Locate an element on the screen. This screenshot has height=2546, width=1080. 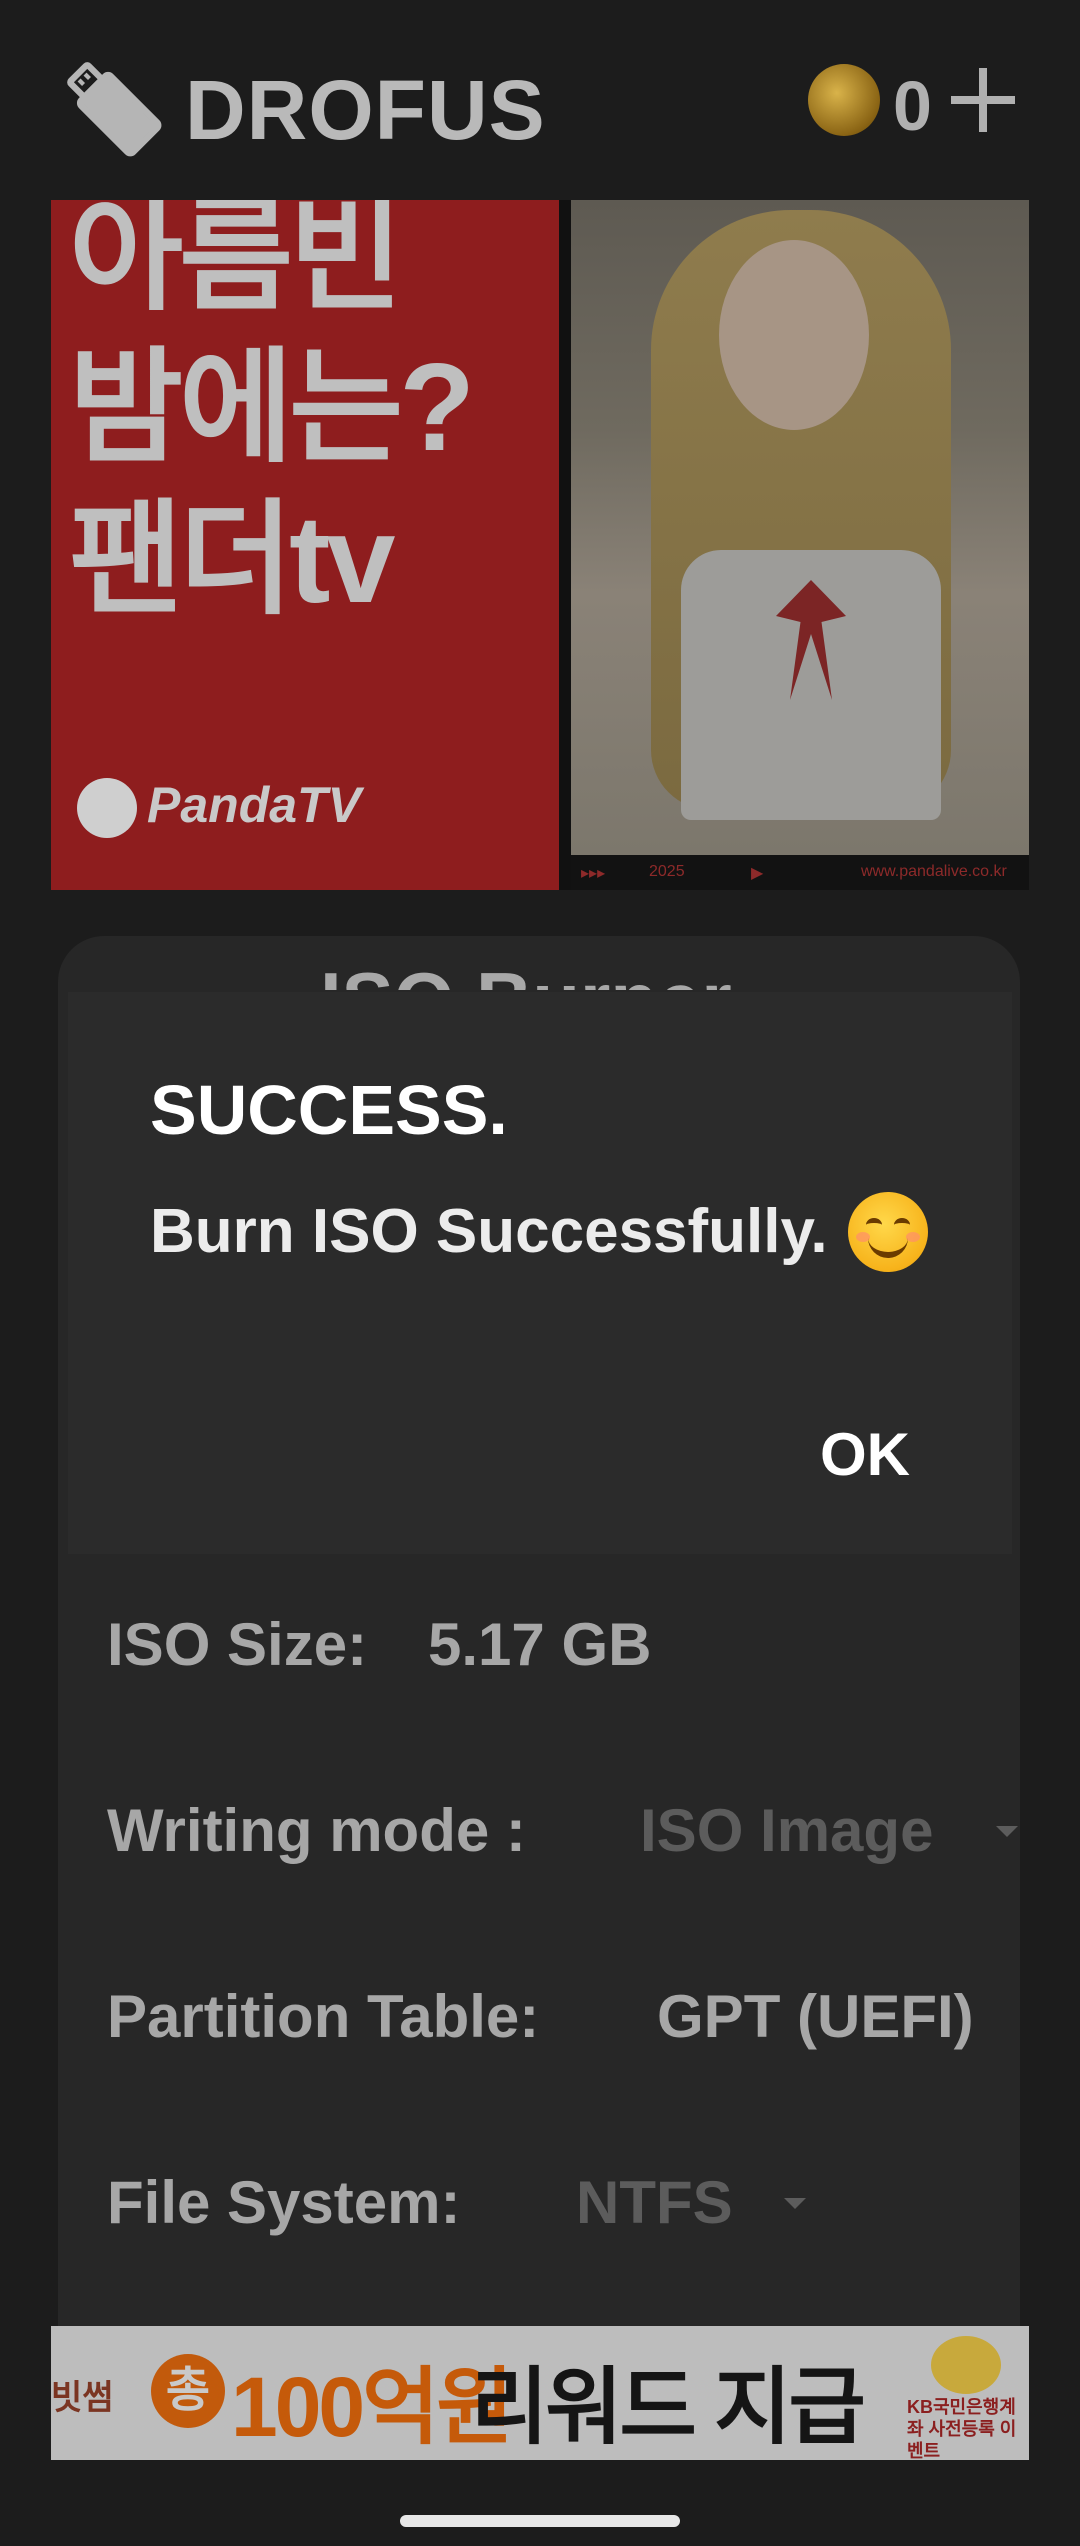
dialog-message: Burn ISO Successfully. is located at coordinates (489, 1231).